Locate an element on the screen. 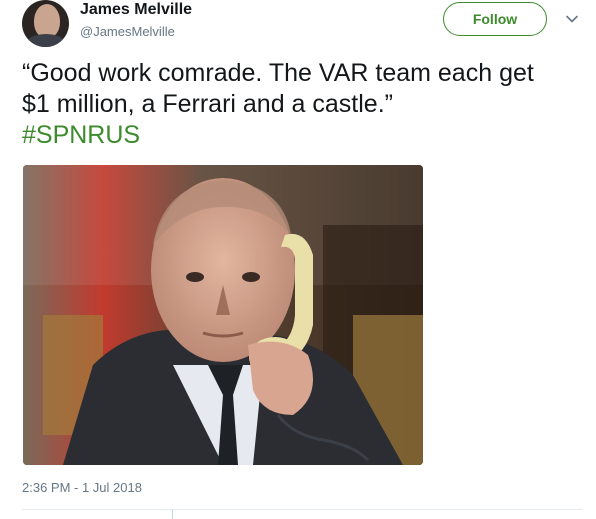 The height and width of the screenshot is (519, 596). tweet-text-line-2: $1 million, a Ferrari and a castle.” is located at coordinates (207, 104).